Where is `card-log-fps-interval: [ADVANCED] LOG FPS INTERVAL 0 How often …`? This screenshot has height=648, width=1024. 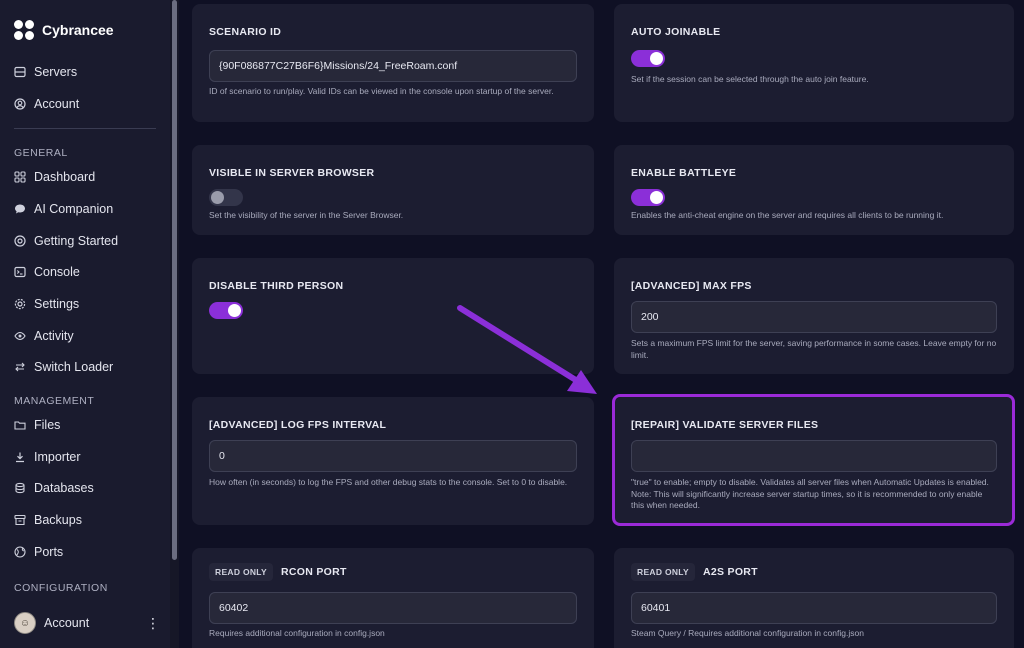
card-log-fps-interval: [ADVANCED] LOG FPS INTERVAL 0 How often … is located at coordinates (393, 461).